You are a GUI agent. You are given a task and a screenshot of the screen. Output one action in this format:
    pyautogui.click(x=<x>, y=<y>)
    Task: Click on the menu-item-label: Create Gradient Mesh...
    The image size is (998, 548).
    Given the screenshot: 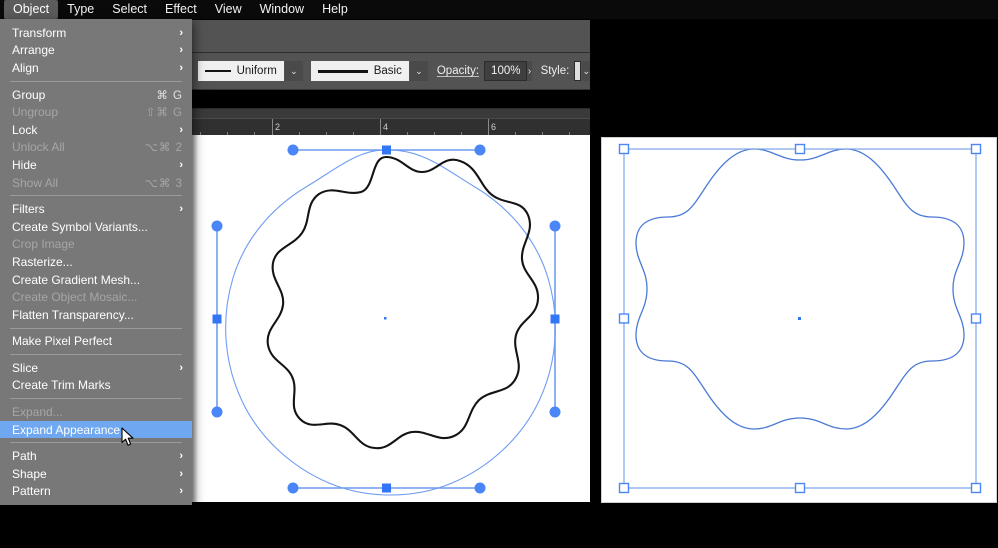 What is the action you would take?
    pyautogui.click(x=76, y=279)
    